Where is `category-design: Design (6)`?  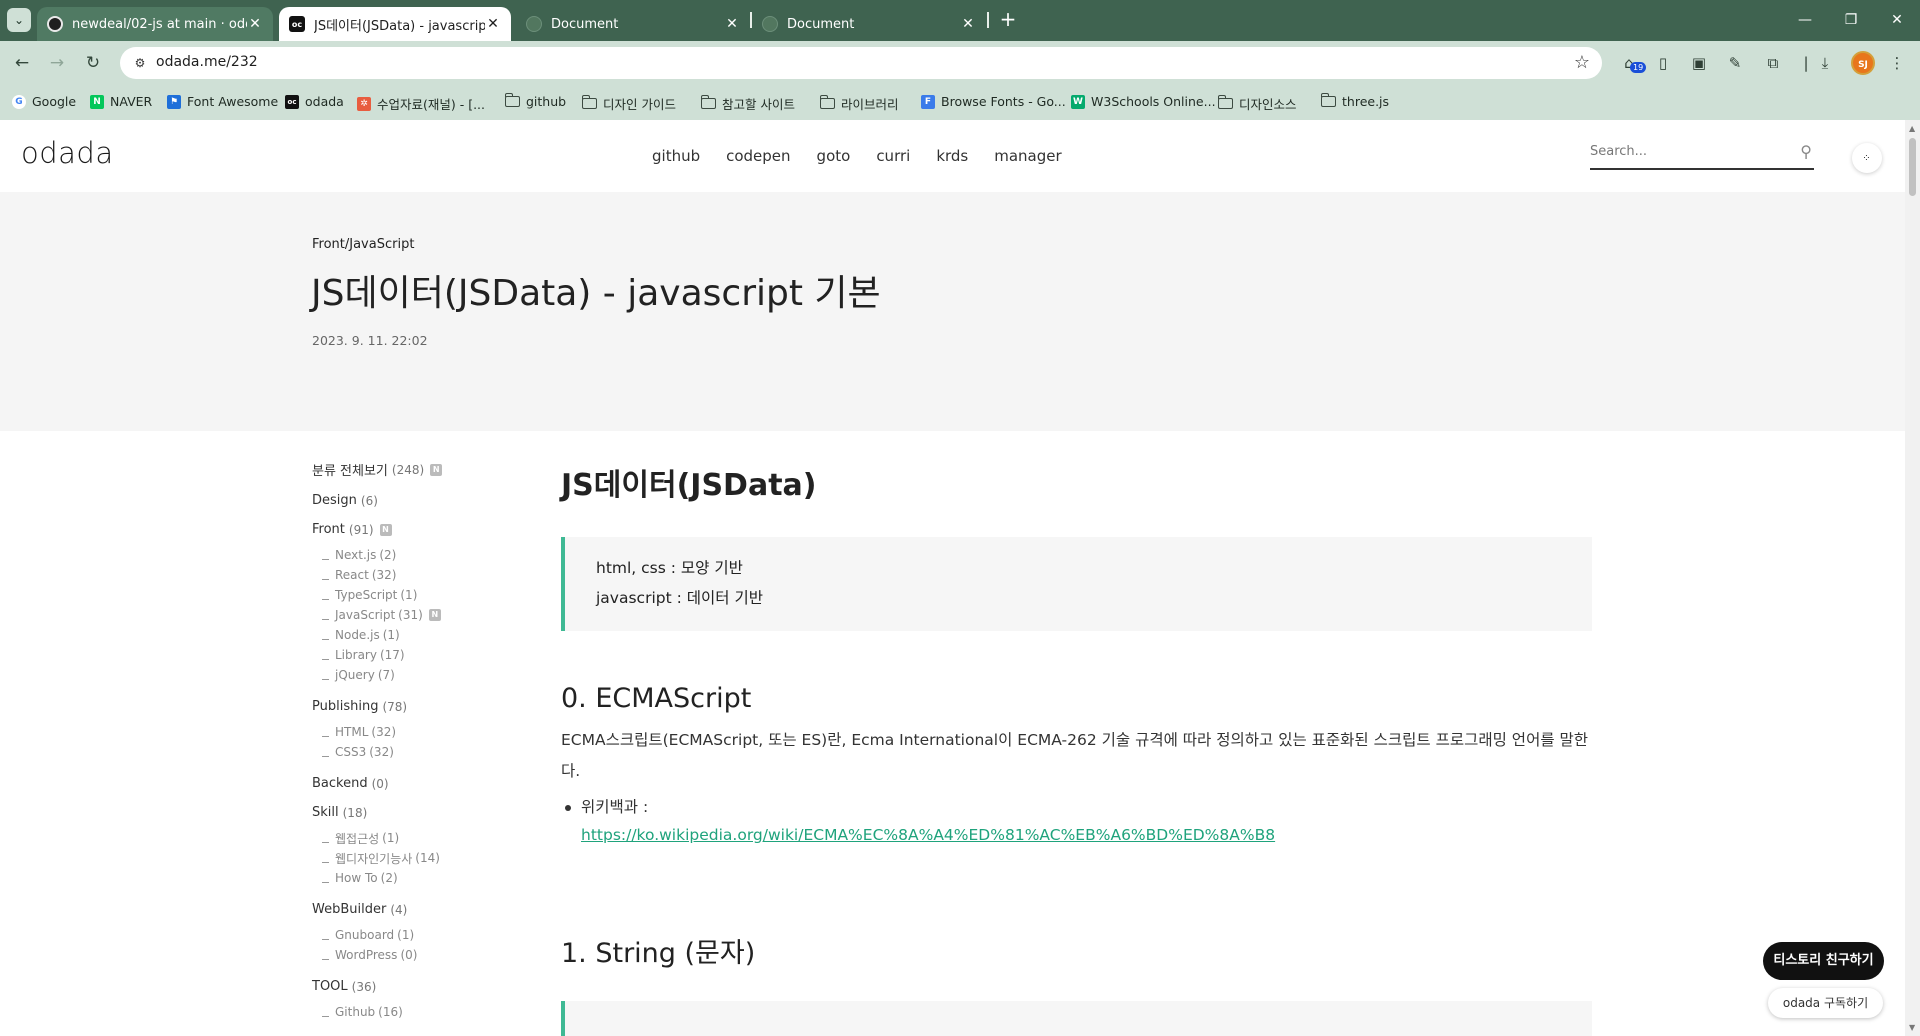 category-design: Design (6) is located at coordinates (427, 500).